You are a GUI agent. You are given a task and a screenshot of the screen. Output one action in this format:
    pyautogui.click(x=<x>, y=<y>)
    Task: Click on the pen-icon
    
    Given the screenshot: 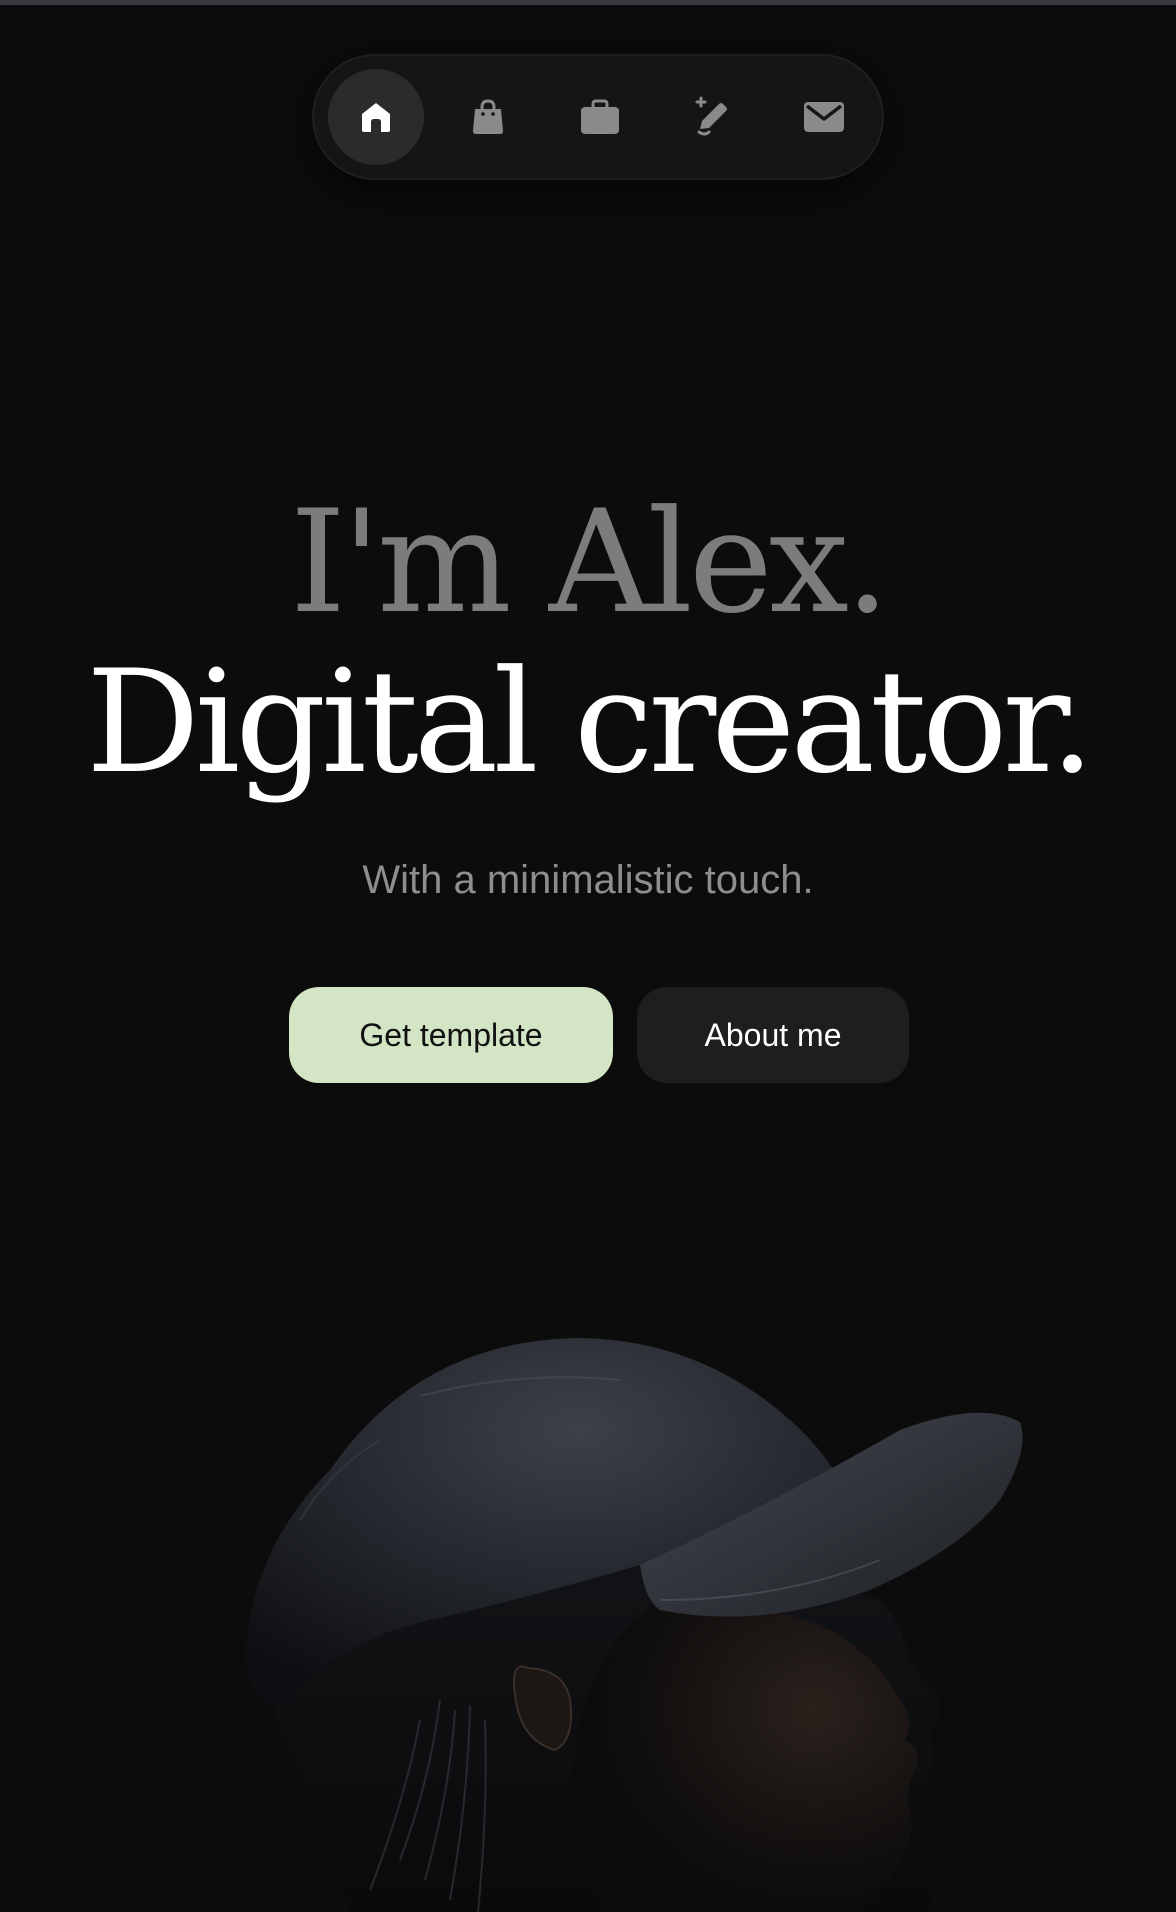 What is the action you would take?
    pyautogui.click(x=711, y=116)
    